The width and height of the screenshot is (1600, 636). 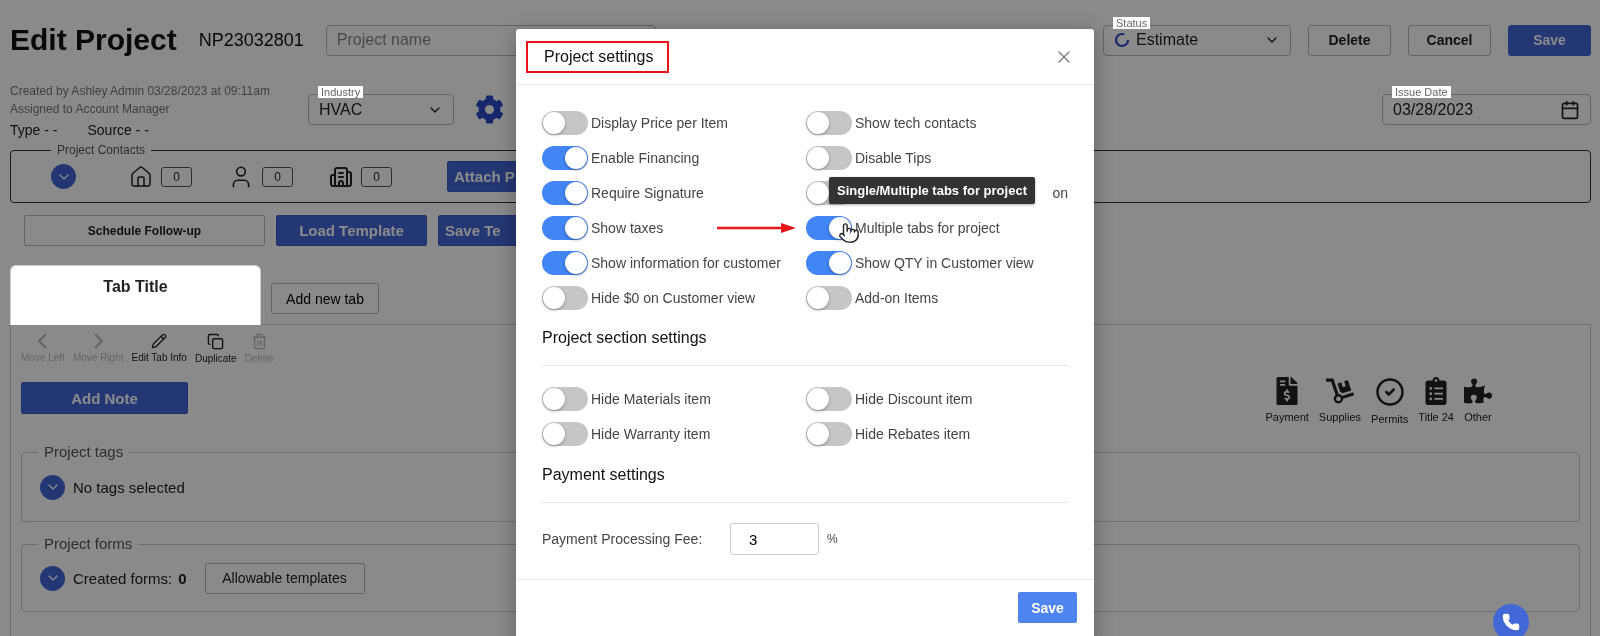 I want to click on forms-label: Created forms:, so click(x=123, y=578).